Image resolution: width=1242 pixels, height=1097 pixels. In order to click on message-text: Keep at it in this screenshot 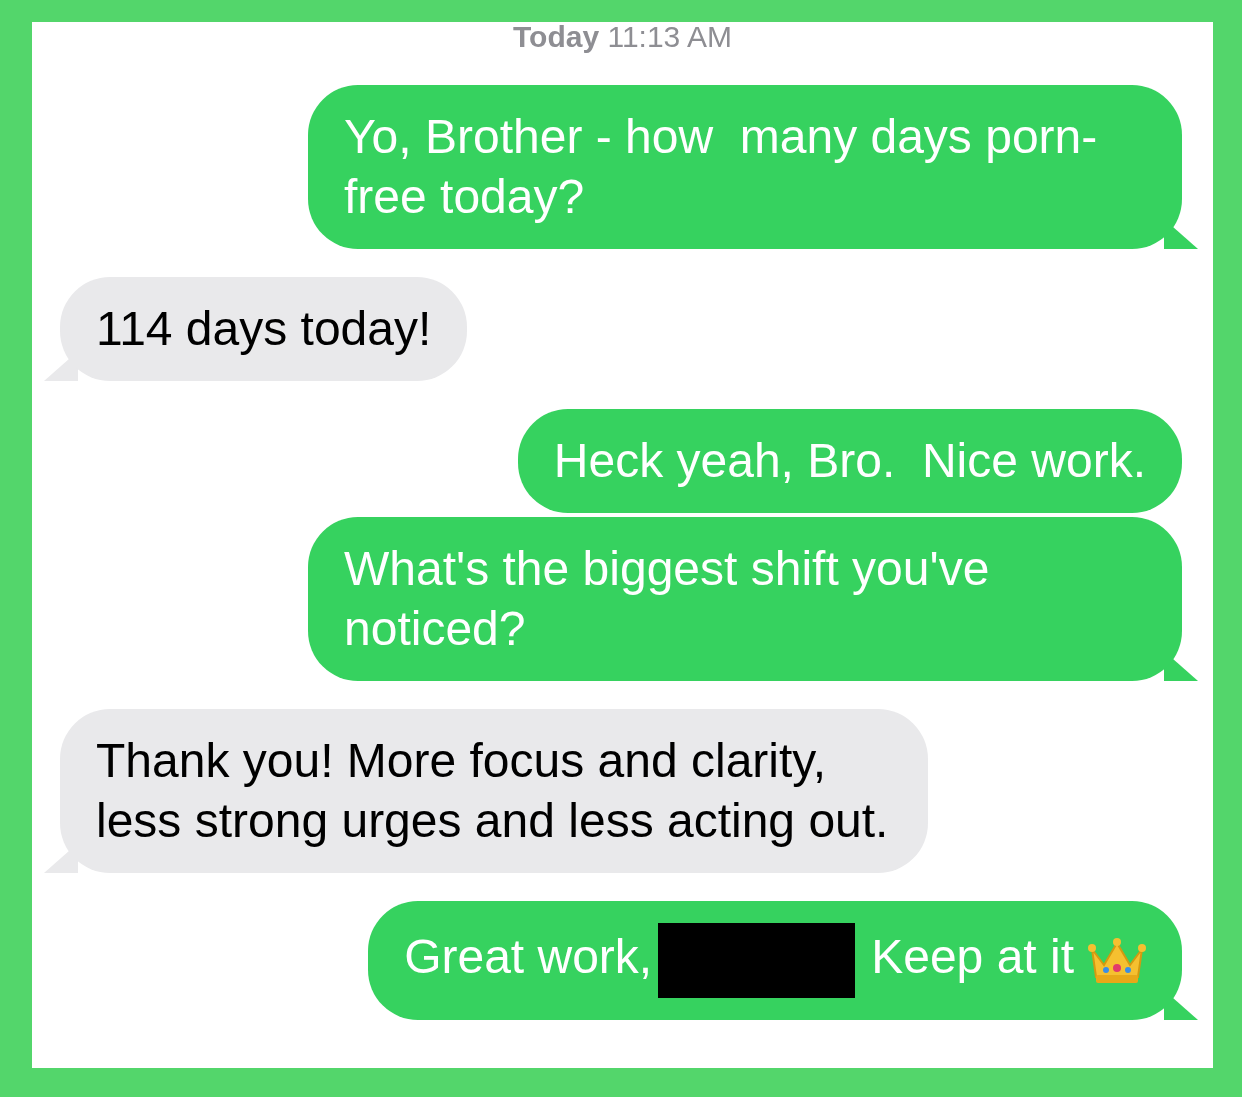, I will do `click(972, 957)`.